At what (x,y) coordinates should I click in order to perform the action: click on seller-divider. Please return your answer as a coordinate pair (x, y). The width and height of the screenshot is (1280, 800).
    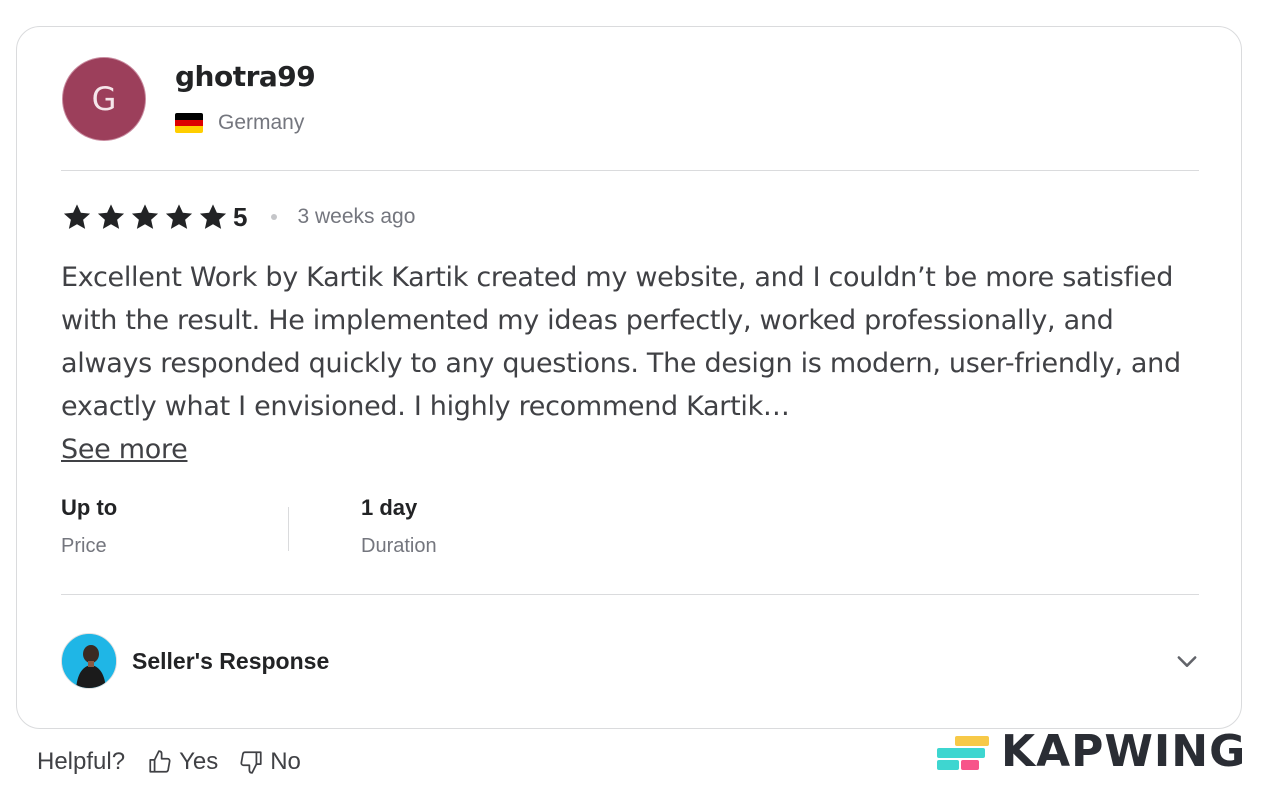
    Looking at the image, I should click on (630, 594).